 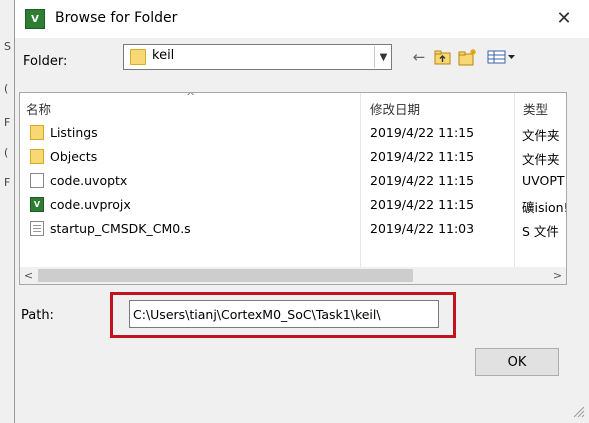 I want to click on scroll-left-icon: <, so click(x=28, y=275).